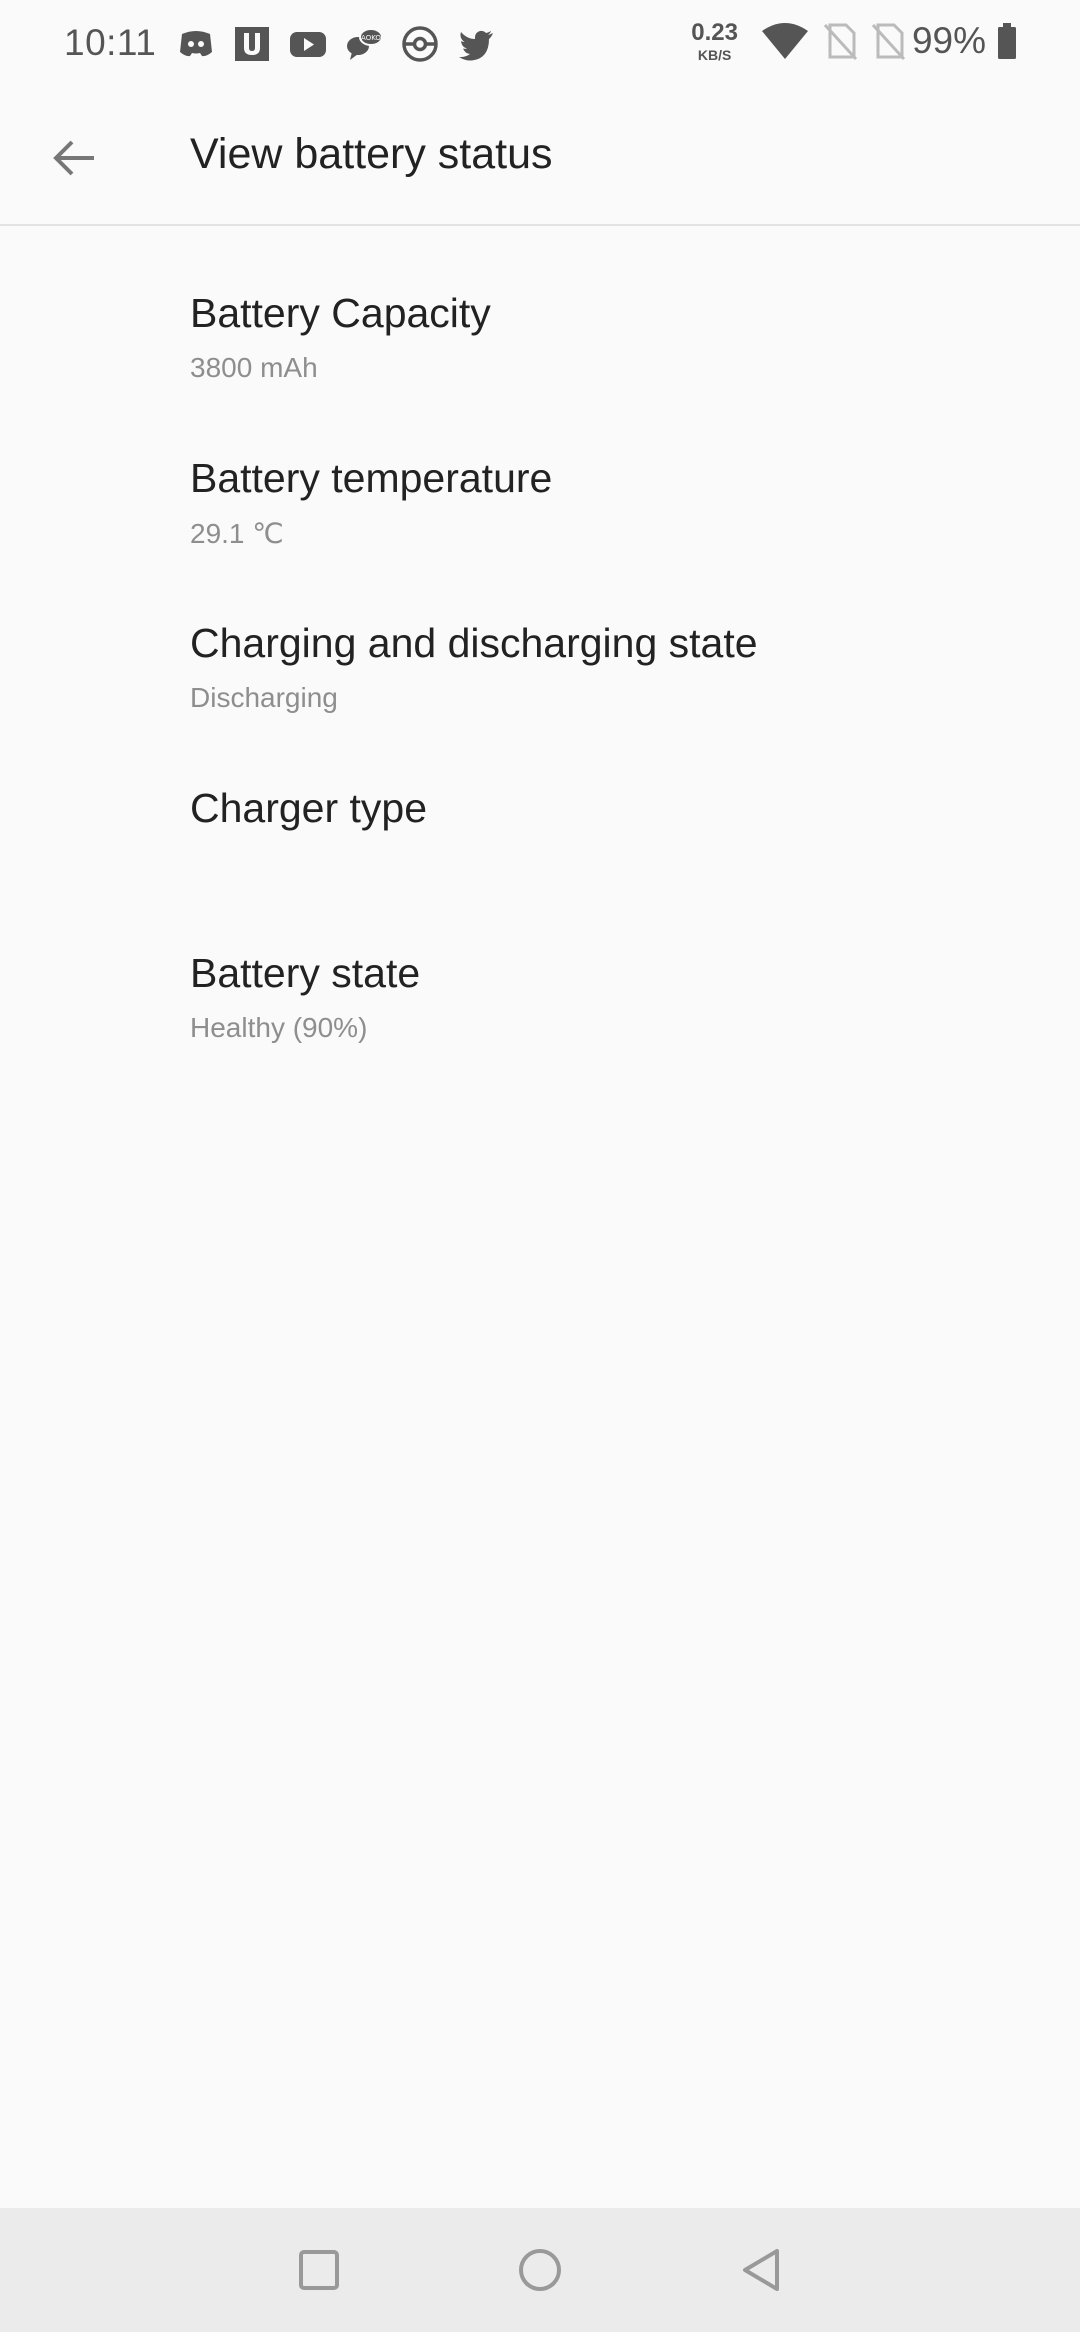 Image resolution: width=1080 pixels, height=2332 pixels. What do you see at coordinates (237, 533) in the screenshot?
I see `item-subtitle: 29.1 ℃` at bounding box center [237, 533].